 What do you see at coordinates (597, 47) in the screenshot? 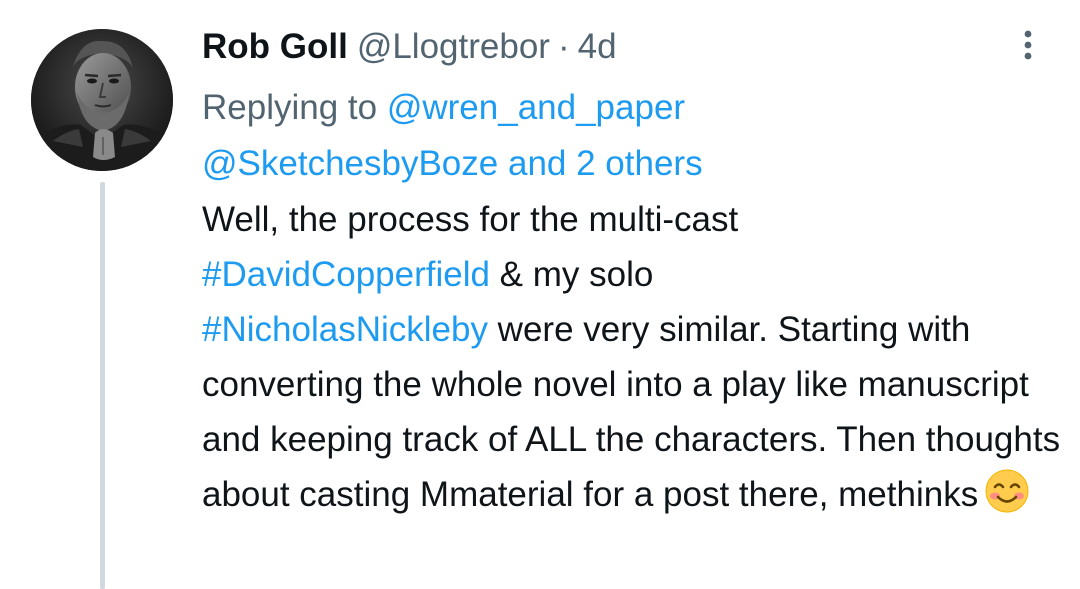
I see `timestamp: 4d` at bounding box center [597, 47].